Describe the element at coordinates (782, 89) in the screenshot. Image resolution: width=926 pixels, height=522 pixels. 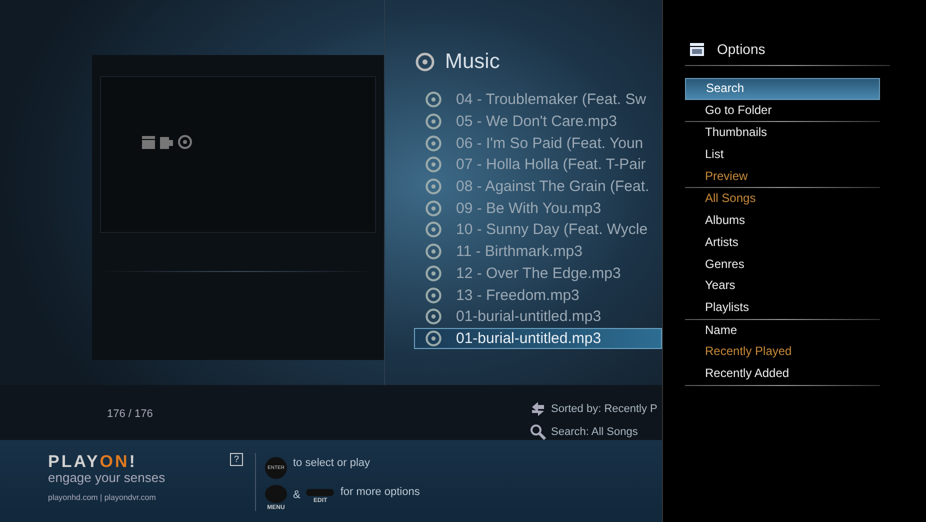
I see `option-item: Search` at that location.